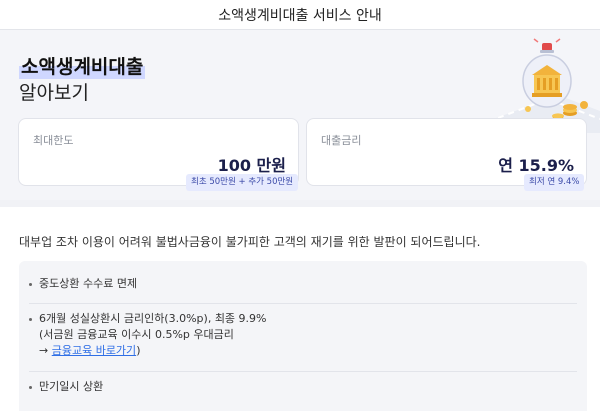 The height and width of the screenshot is (411, 600). Describe the element at coordinates (53, 140) in the screenshot. I see `max-limit-label: 최대한도` at that location.